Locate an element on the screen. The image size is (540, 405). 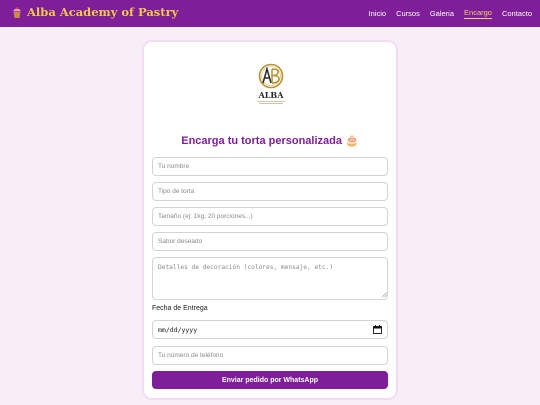
nav-link-encargo: Encargo is located at coordinates (478, 13).